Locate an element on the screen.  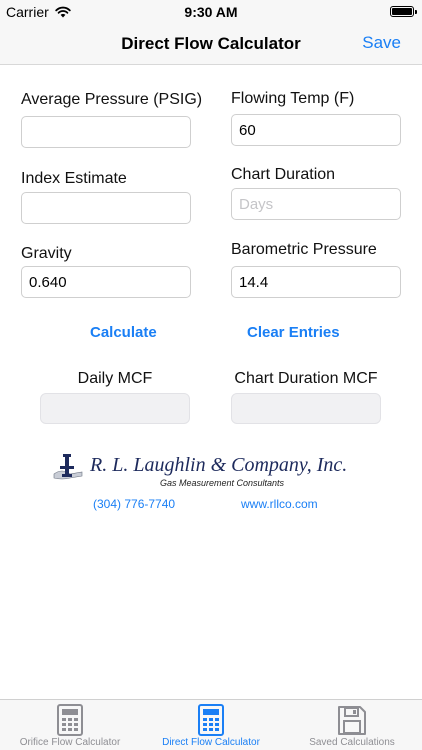
tab-label: Orifice Flow Calculator is located at coordinates (70, 742).